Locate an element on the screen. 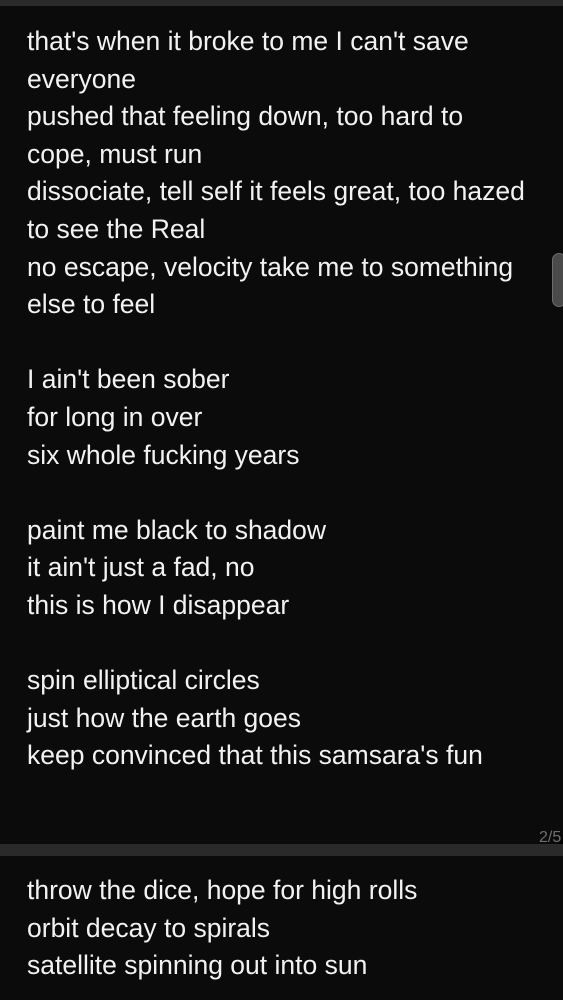  post-line: I ain't been sober is located at coordinates (128, 379).